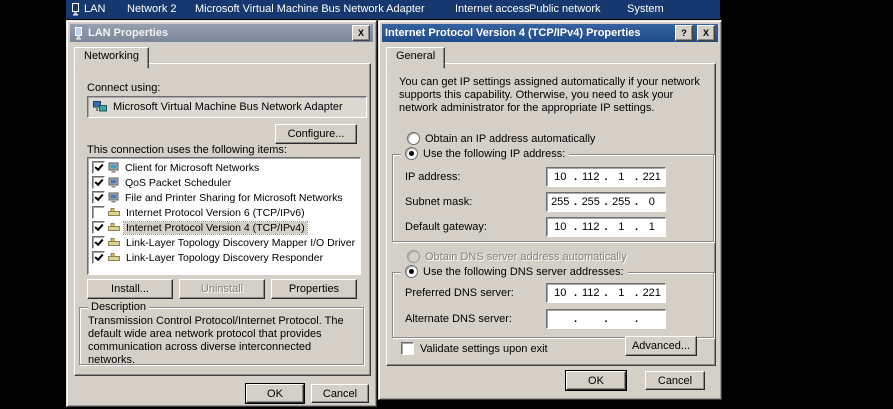  I want to click on validate-checkbox, so click(407, 348).